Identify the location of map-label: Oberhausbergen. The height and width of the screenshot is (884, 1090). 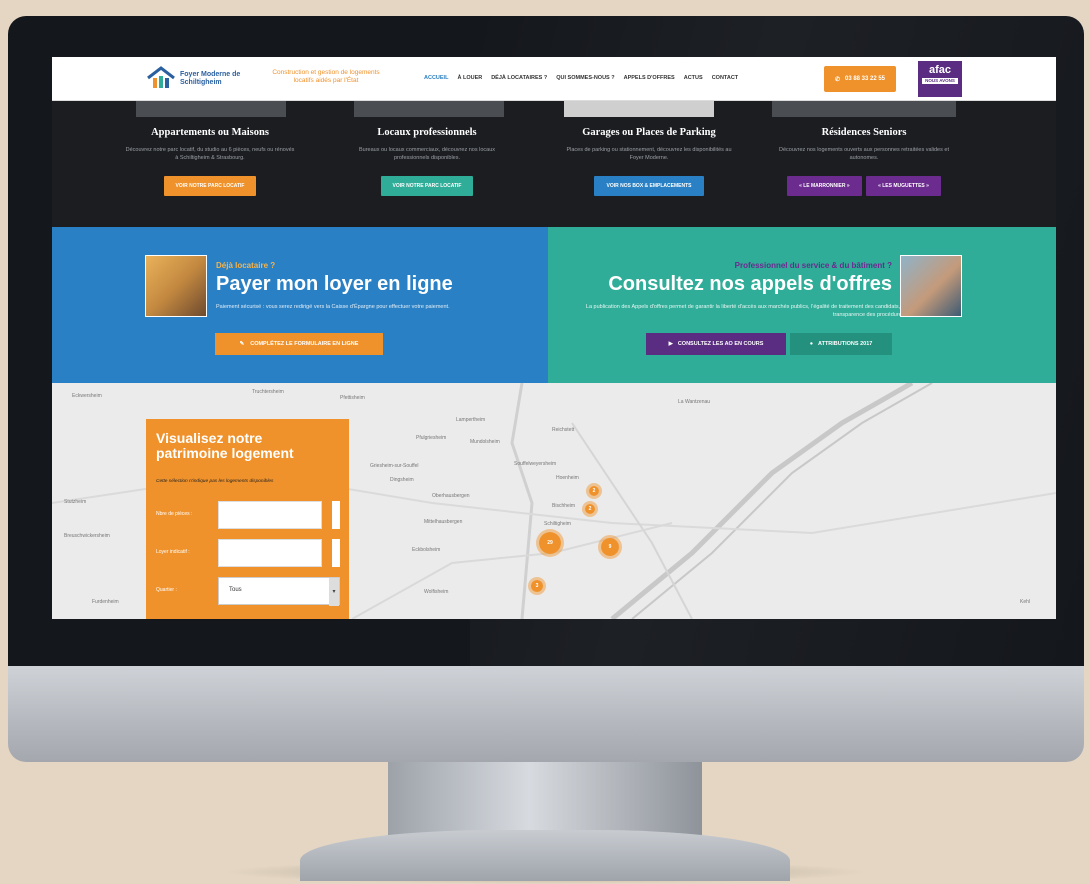
(451, 496).